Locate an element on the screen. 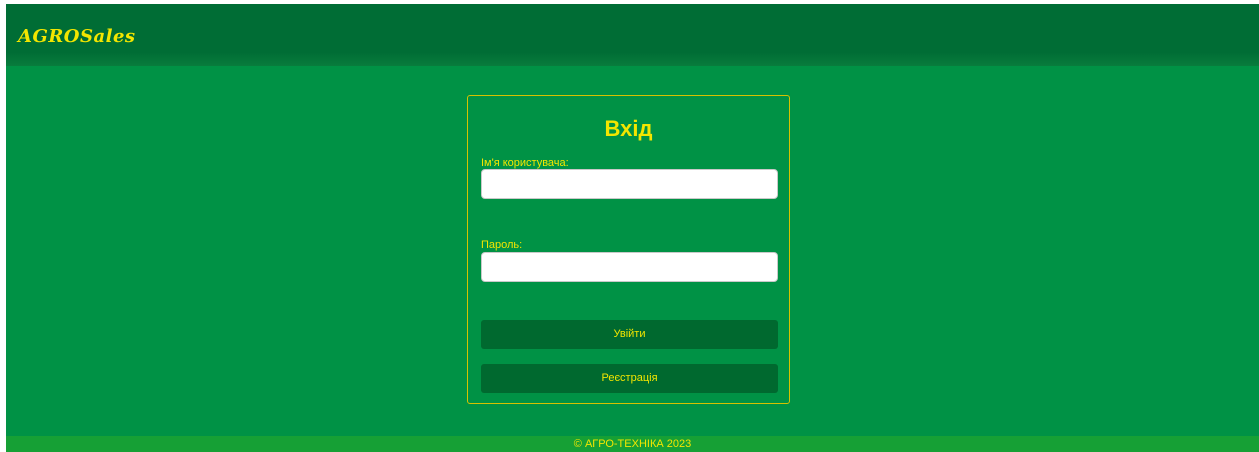 Image resolution: width=1259 pixels, height=452 pixels. top-navbar: AGROSales is located at coordinates (632, 35).